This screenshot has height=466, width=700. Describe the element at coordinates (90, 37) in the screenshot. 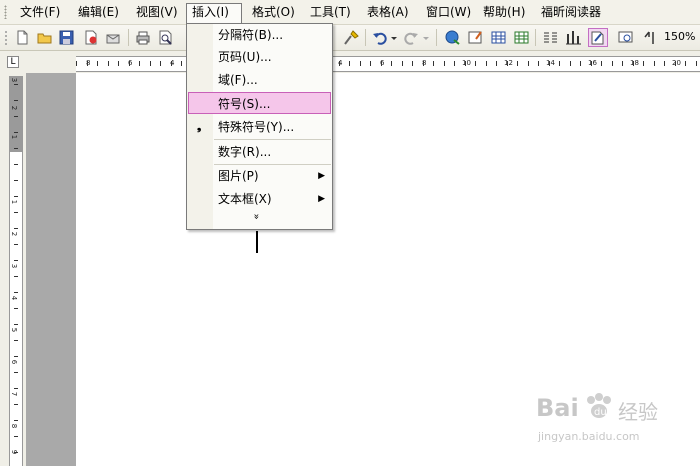

I see `permission-icon` at that location.